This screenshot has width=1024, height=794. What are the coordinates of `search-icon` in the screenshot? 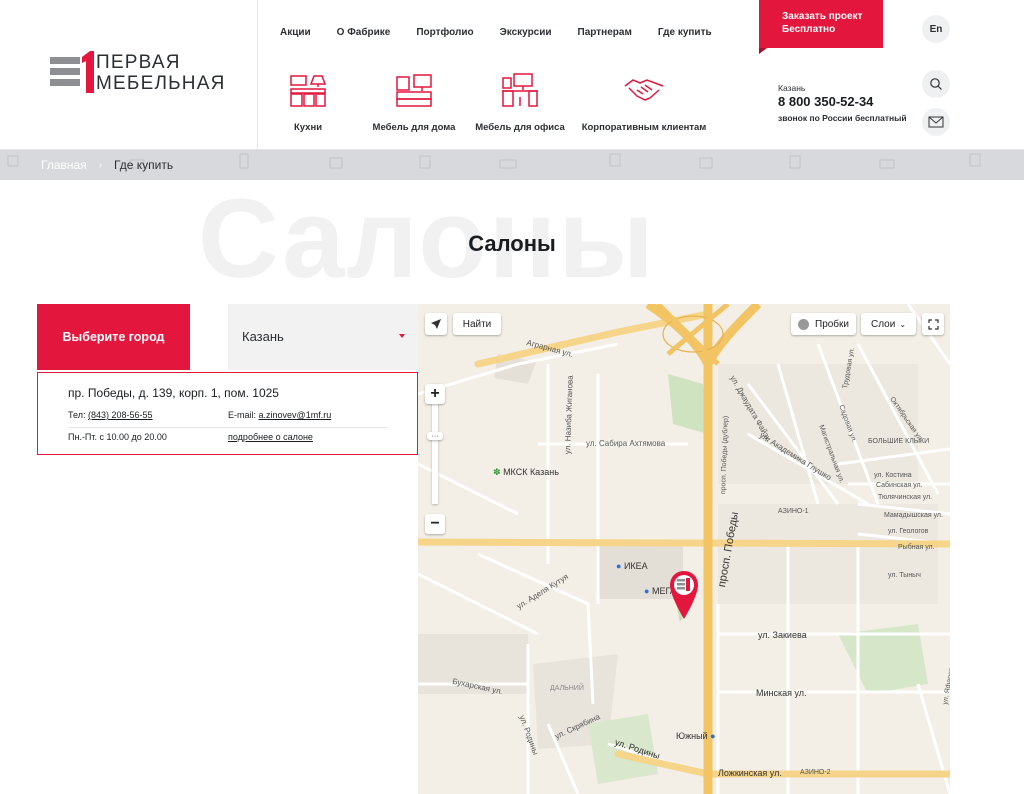 It's located at (936, 84).